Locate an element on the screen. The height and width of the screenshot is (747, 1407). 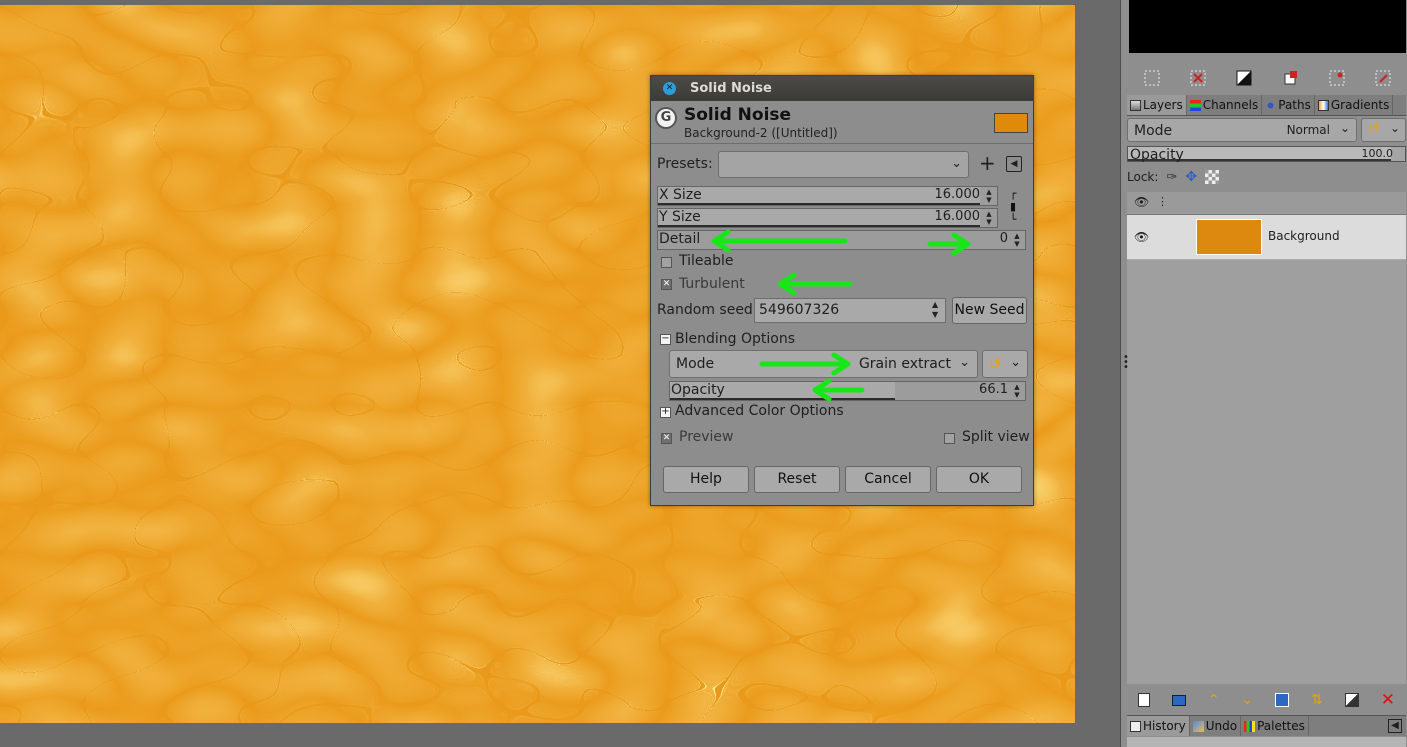
cancel-button: Cancel is located at coordinates (888, 479).